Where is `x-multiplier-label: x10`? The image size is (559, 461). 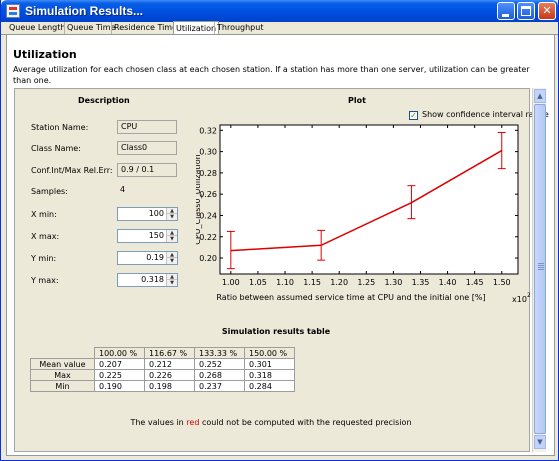 x-multiplier-label: x10 is located at coordinates (519, 299).